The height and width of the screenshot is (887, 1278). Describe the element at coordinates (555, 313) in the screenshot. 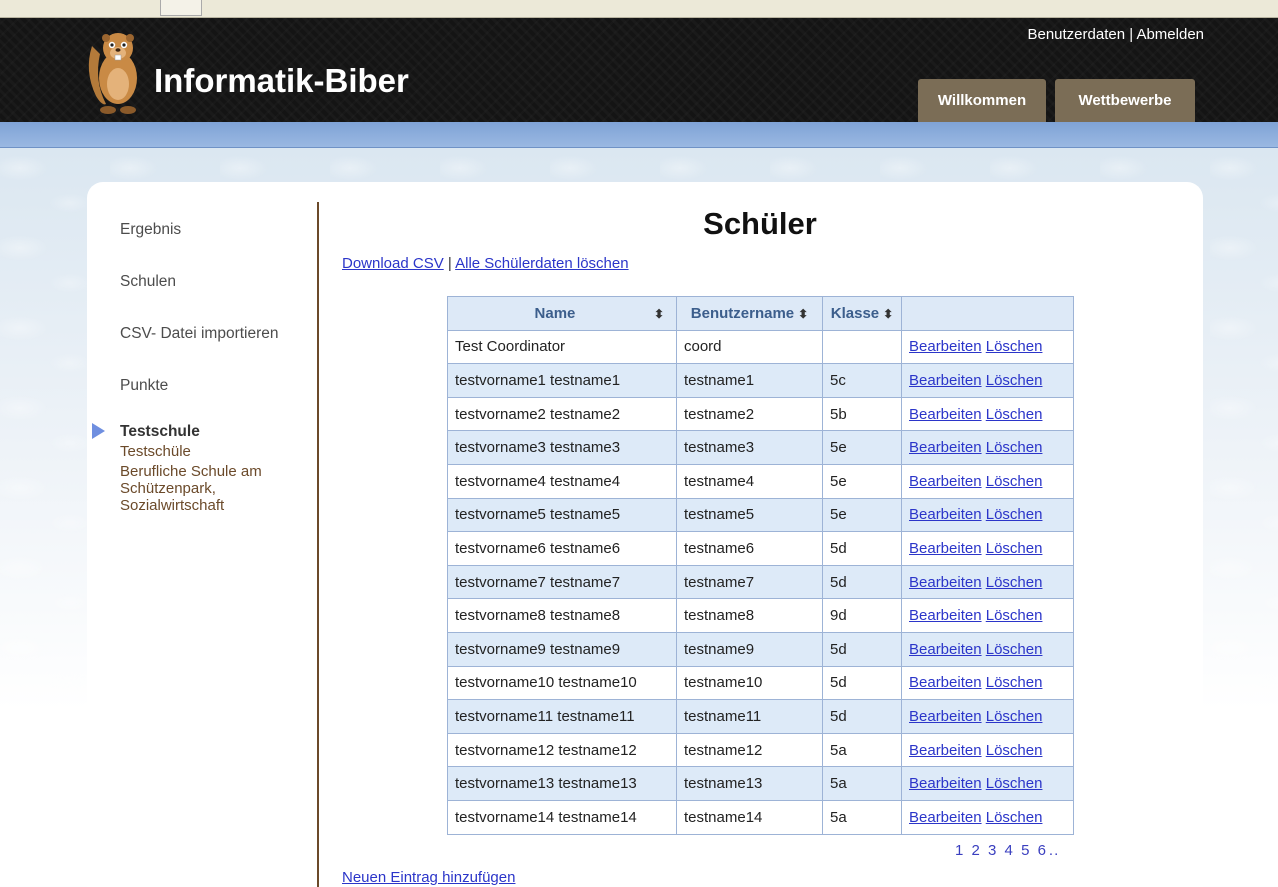

I see `column-header-name-label: Name` at that location.